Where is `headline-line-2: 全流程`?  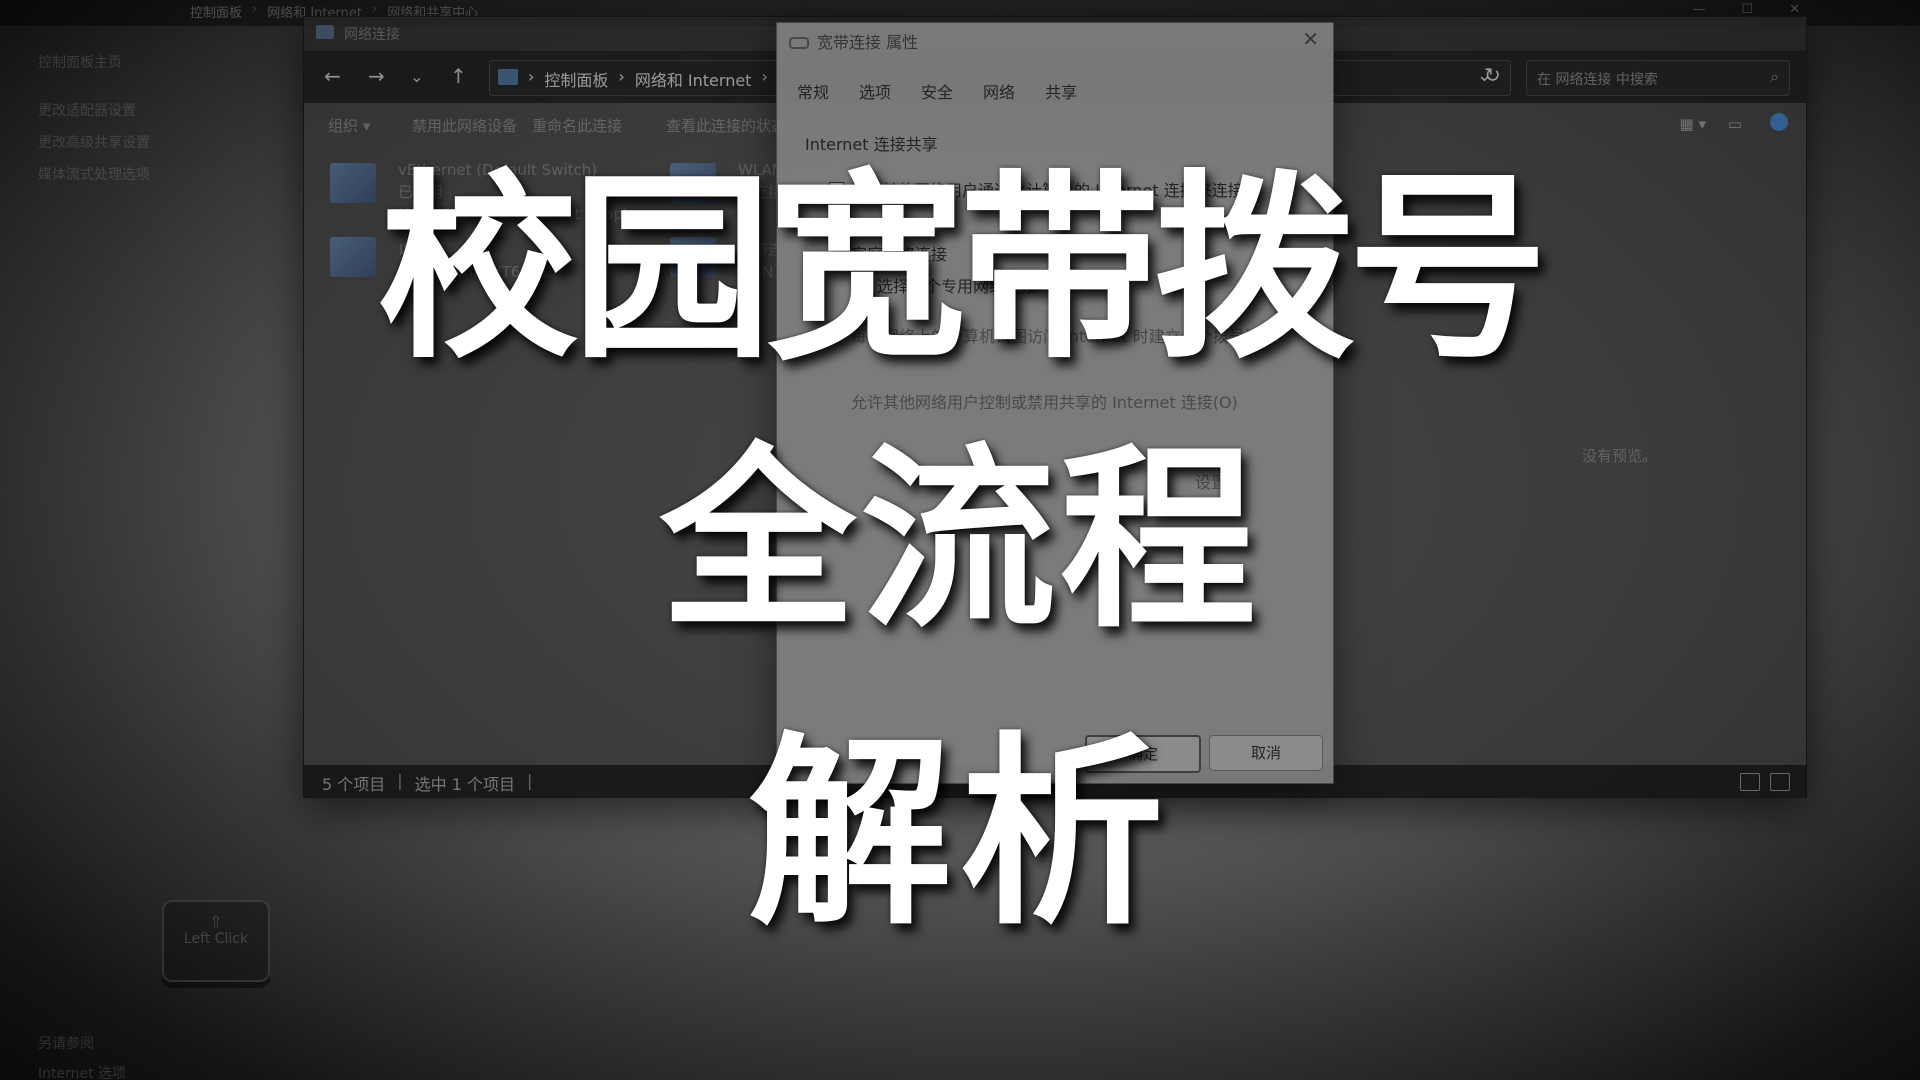
headline-line-2: 全流程 is located at coordinates (959, 541).